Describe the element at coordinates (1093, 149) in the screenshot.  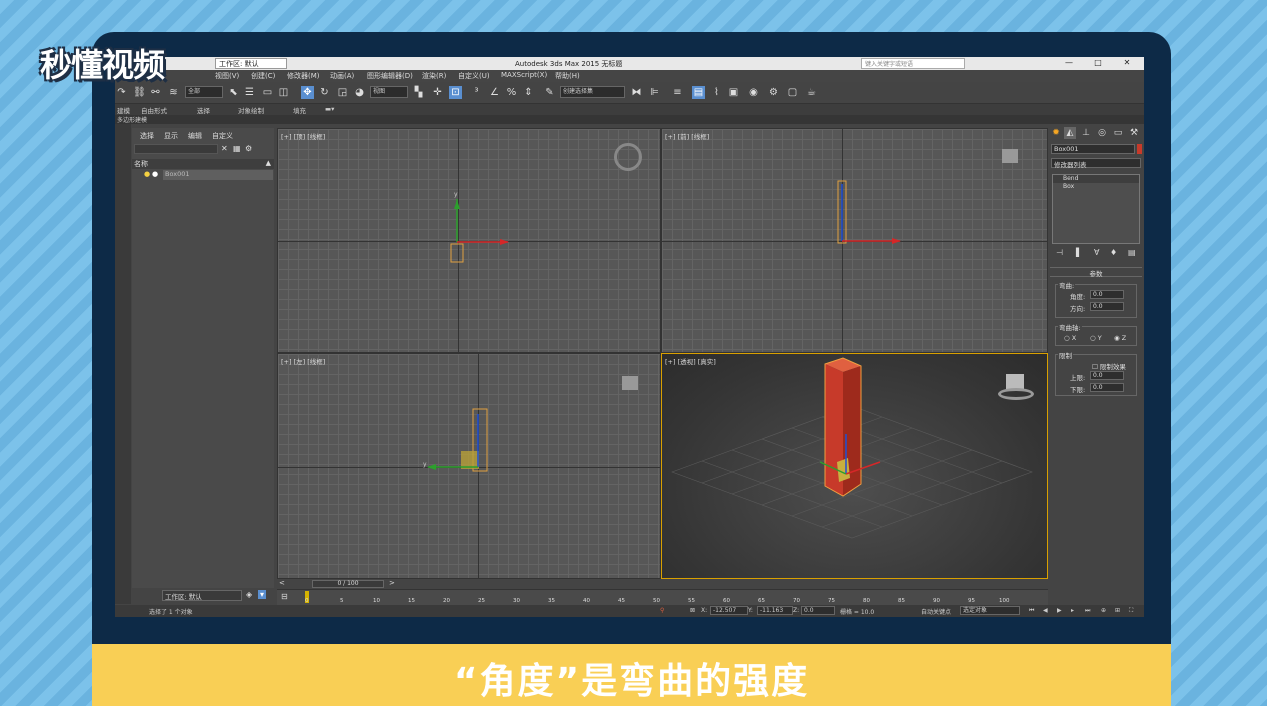
I see `object-name-field: Box001` at that location.